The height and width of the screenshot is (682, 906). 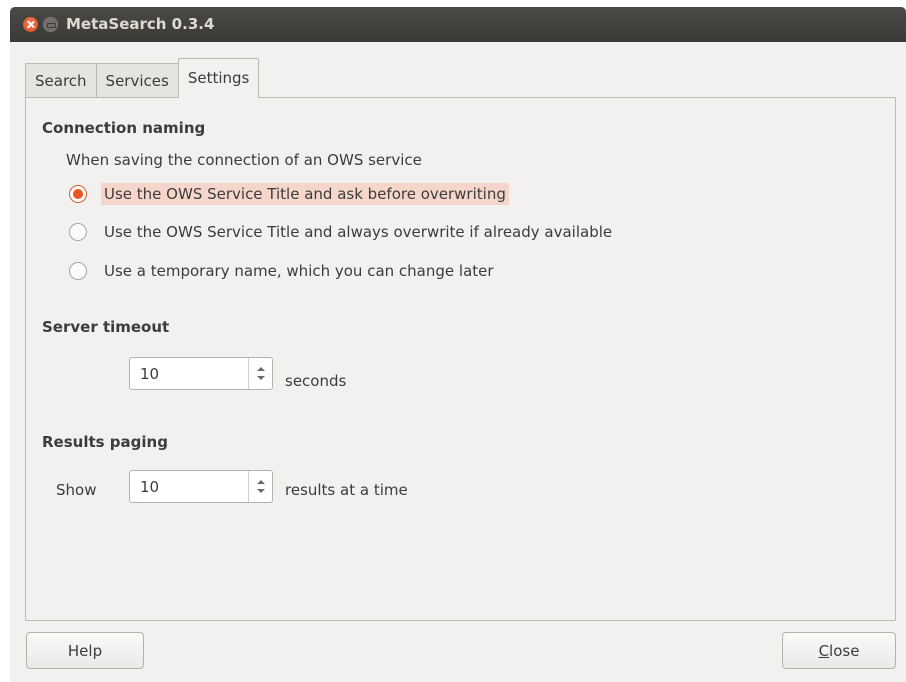 I want to click on tab-bar: Search Services Settings, so click(x=142, y=78).